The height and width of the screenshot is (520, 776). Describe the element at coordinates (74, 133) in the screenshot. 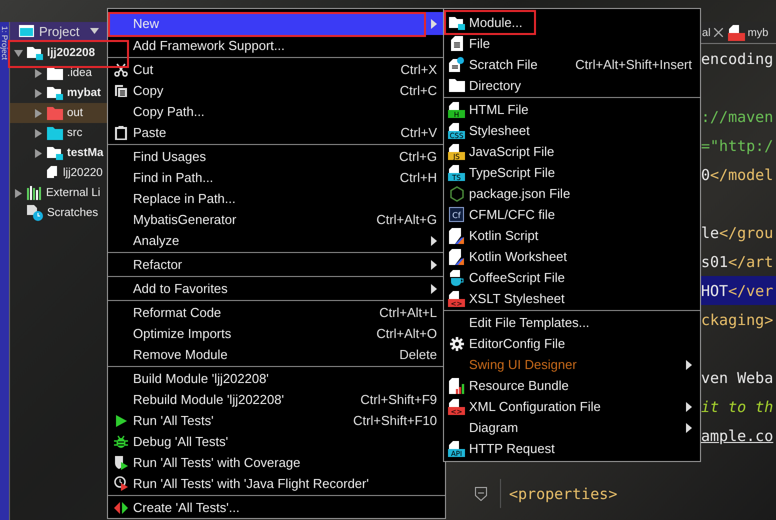

I see `tree-item: src` at that location.